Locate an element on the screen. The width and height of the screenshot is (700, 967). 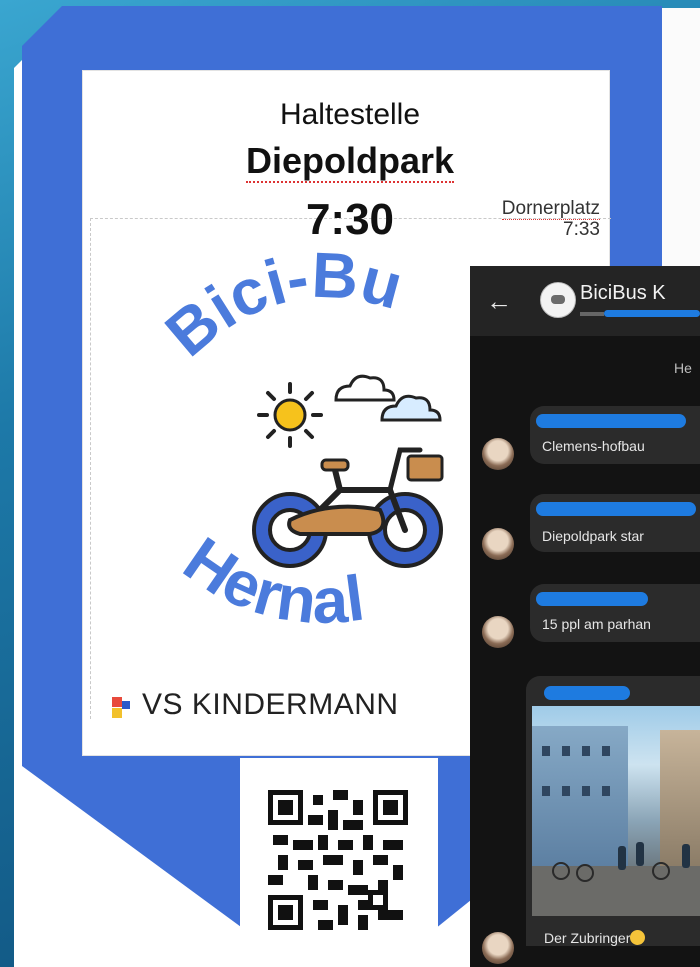
message-text: Diepoldpark star is located at coordinates (593, 536).